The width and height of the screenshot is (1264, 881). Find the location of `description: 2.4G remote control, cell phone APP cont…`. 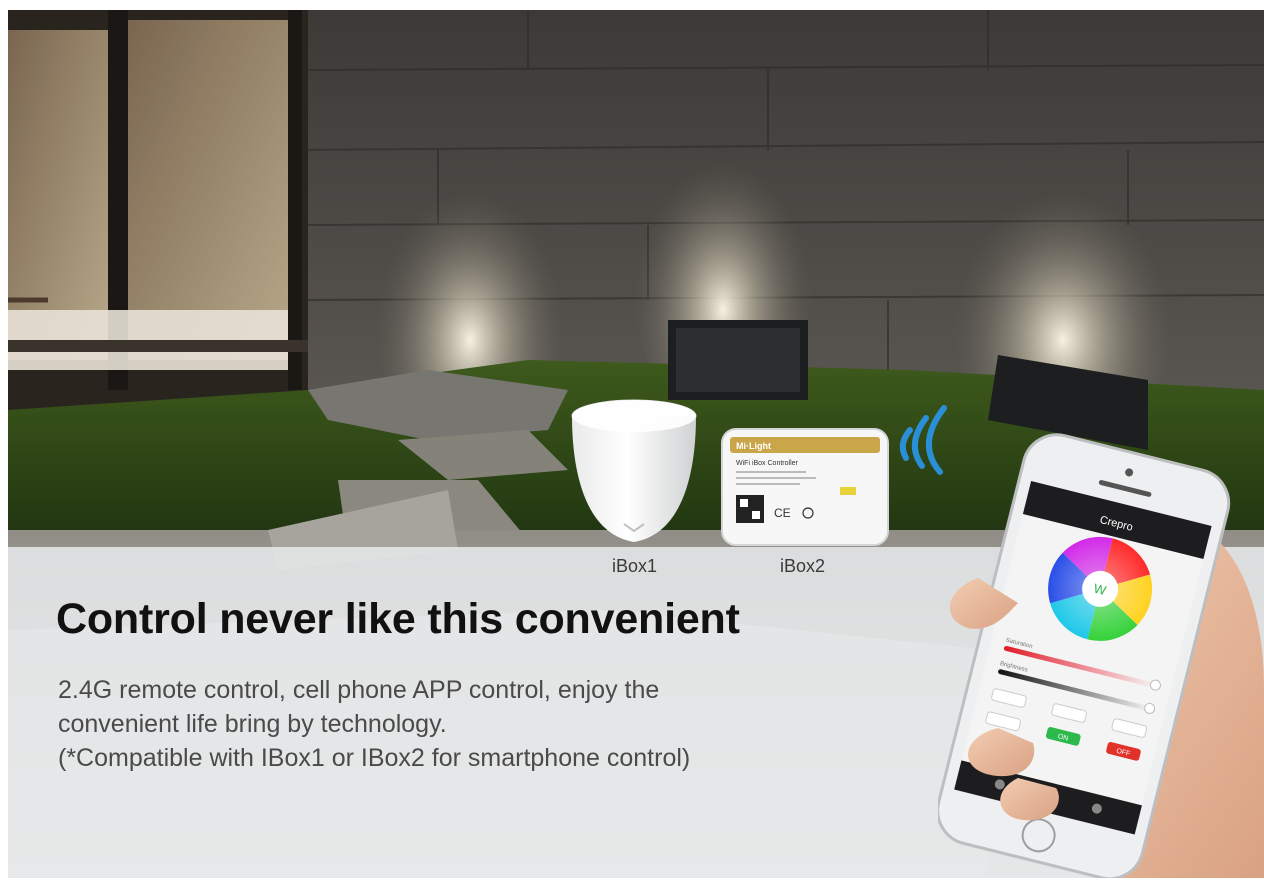

description: 2.4G remote control, cell phone APP cont… is located at coordinates (374, 724).